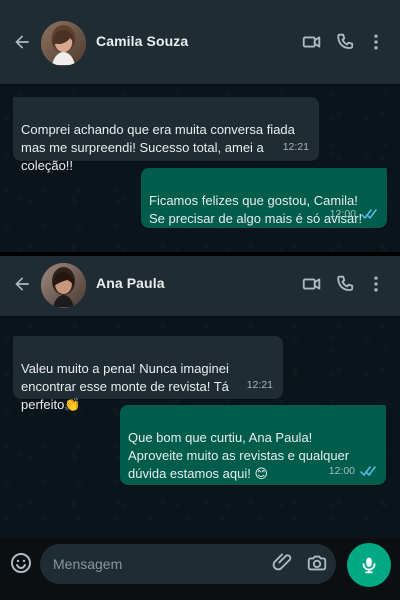 The image size is (400, 600). I want to click on chat-header: Ana Paula, so click(200, 286).